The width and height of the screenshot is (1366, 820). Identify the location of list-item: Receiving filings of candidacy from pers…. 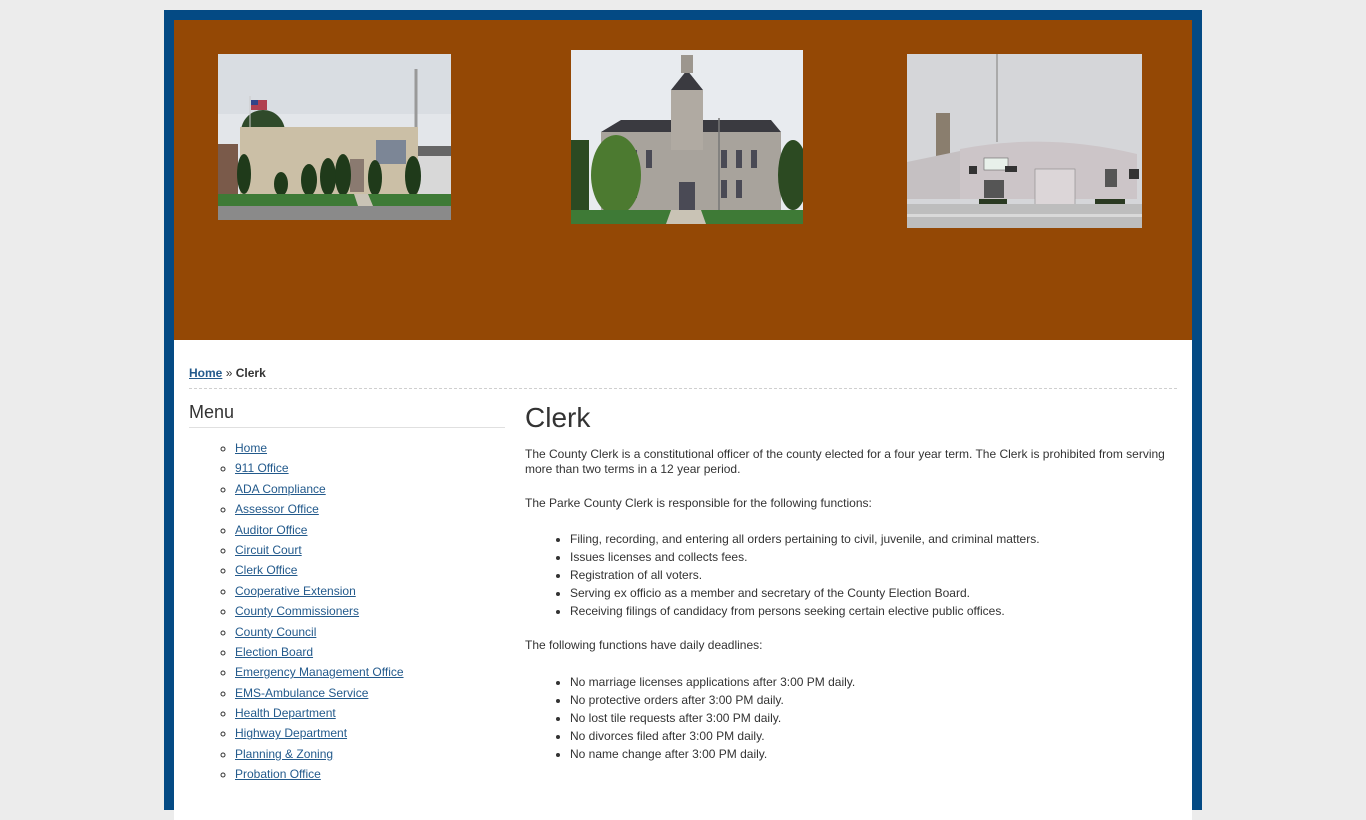
(872, 611).